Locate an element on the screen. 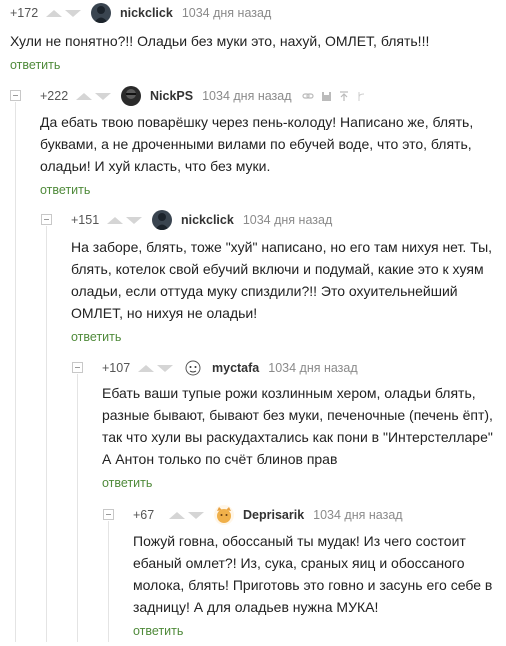 The image size is (506, 646). comment-header: +107 myctafa 1034 дня назад is located at coordinates (230, 368).